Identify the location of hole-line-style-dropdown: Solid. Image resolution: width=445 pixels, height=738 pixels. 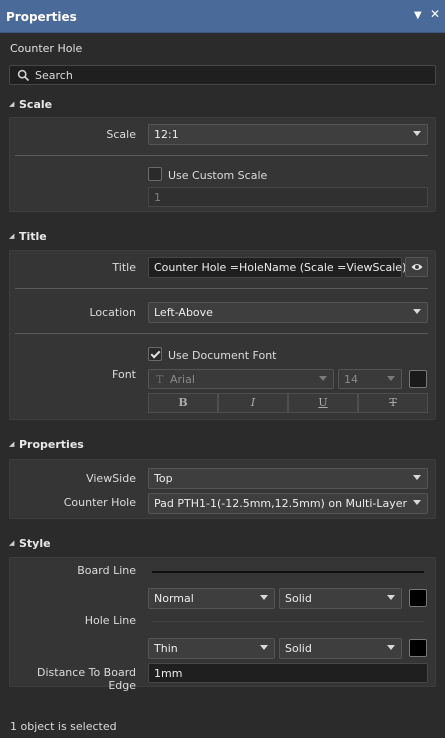
(340, 648).